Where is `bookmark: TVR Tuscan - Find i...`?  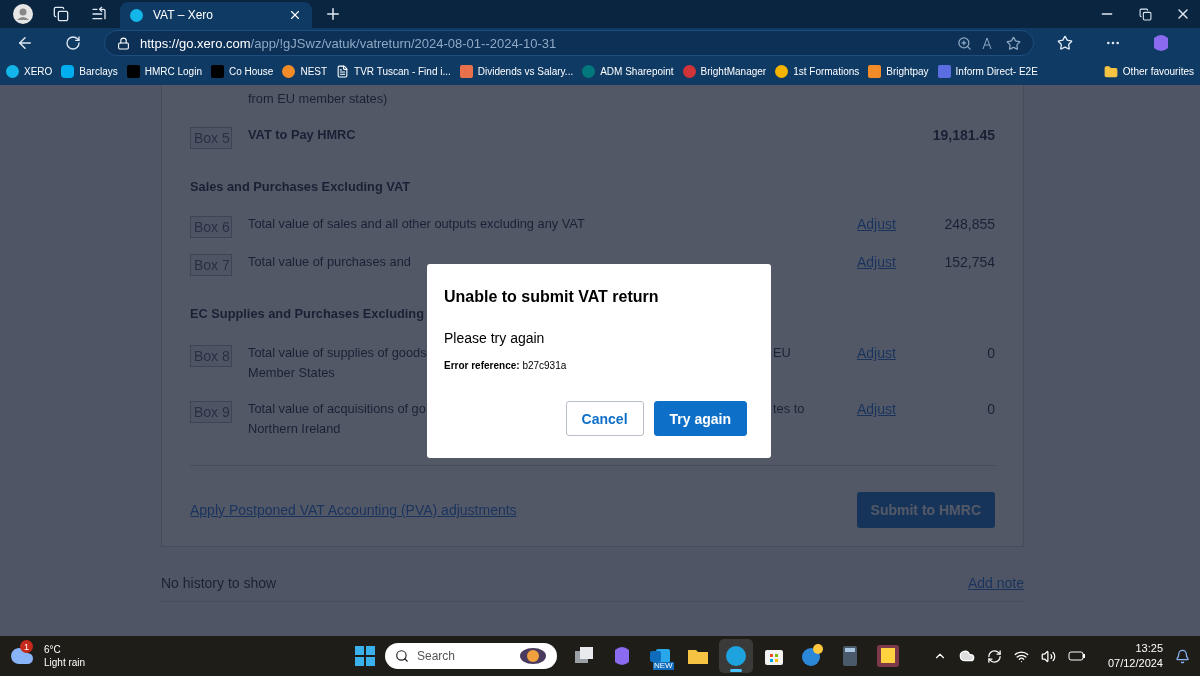 bookmark: TVR Tuscan - Find i... is located at coordinates (393, 71).